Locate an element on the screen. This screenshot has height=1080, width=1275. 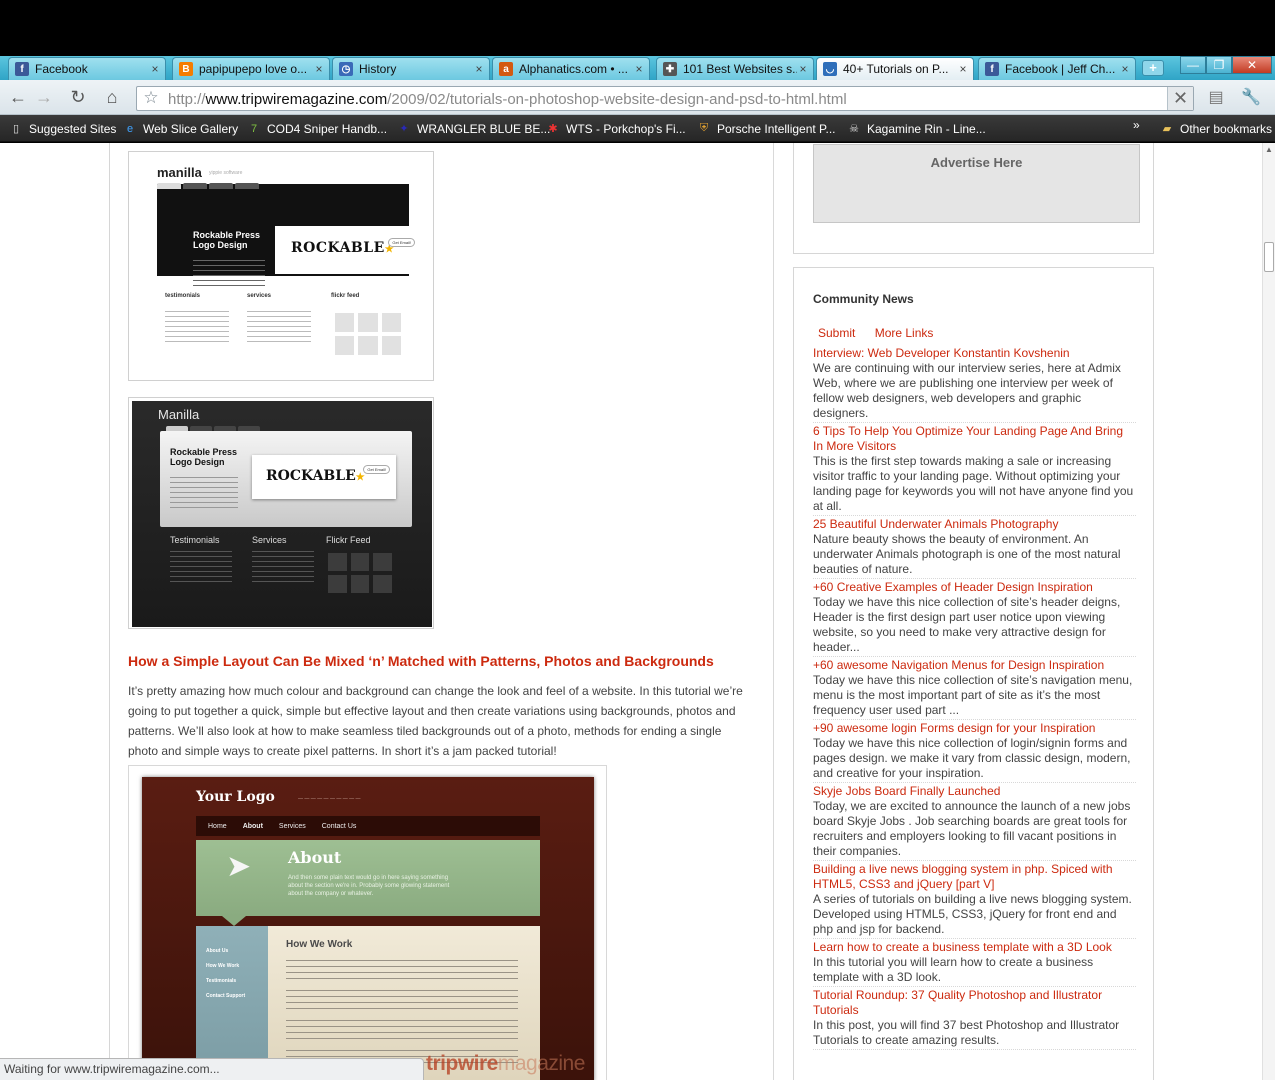
bookmark-2: e Web Slice Gallery is located at coordinates (180, 128).